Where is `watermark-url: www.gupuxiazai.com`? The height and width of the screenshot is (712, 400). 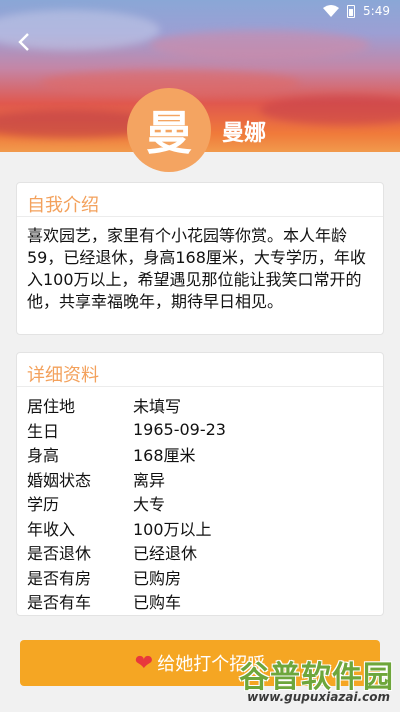 watermark-url: www.gupuxiazai.com is located at coordinates (318, 697).